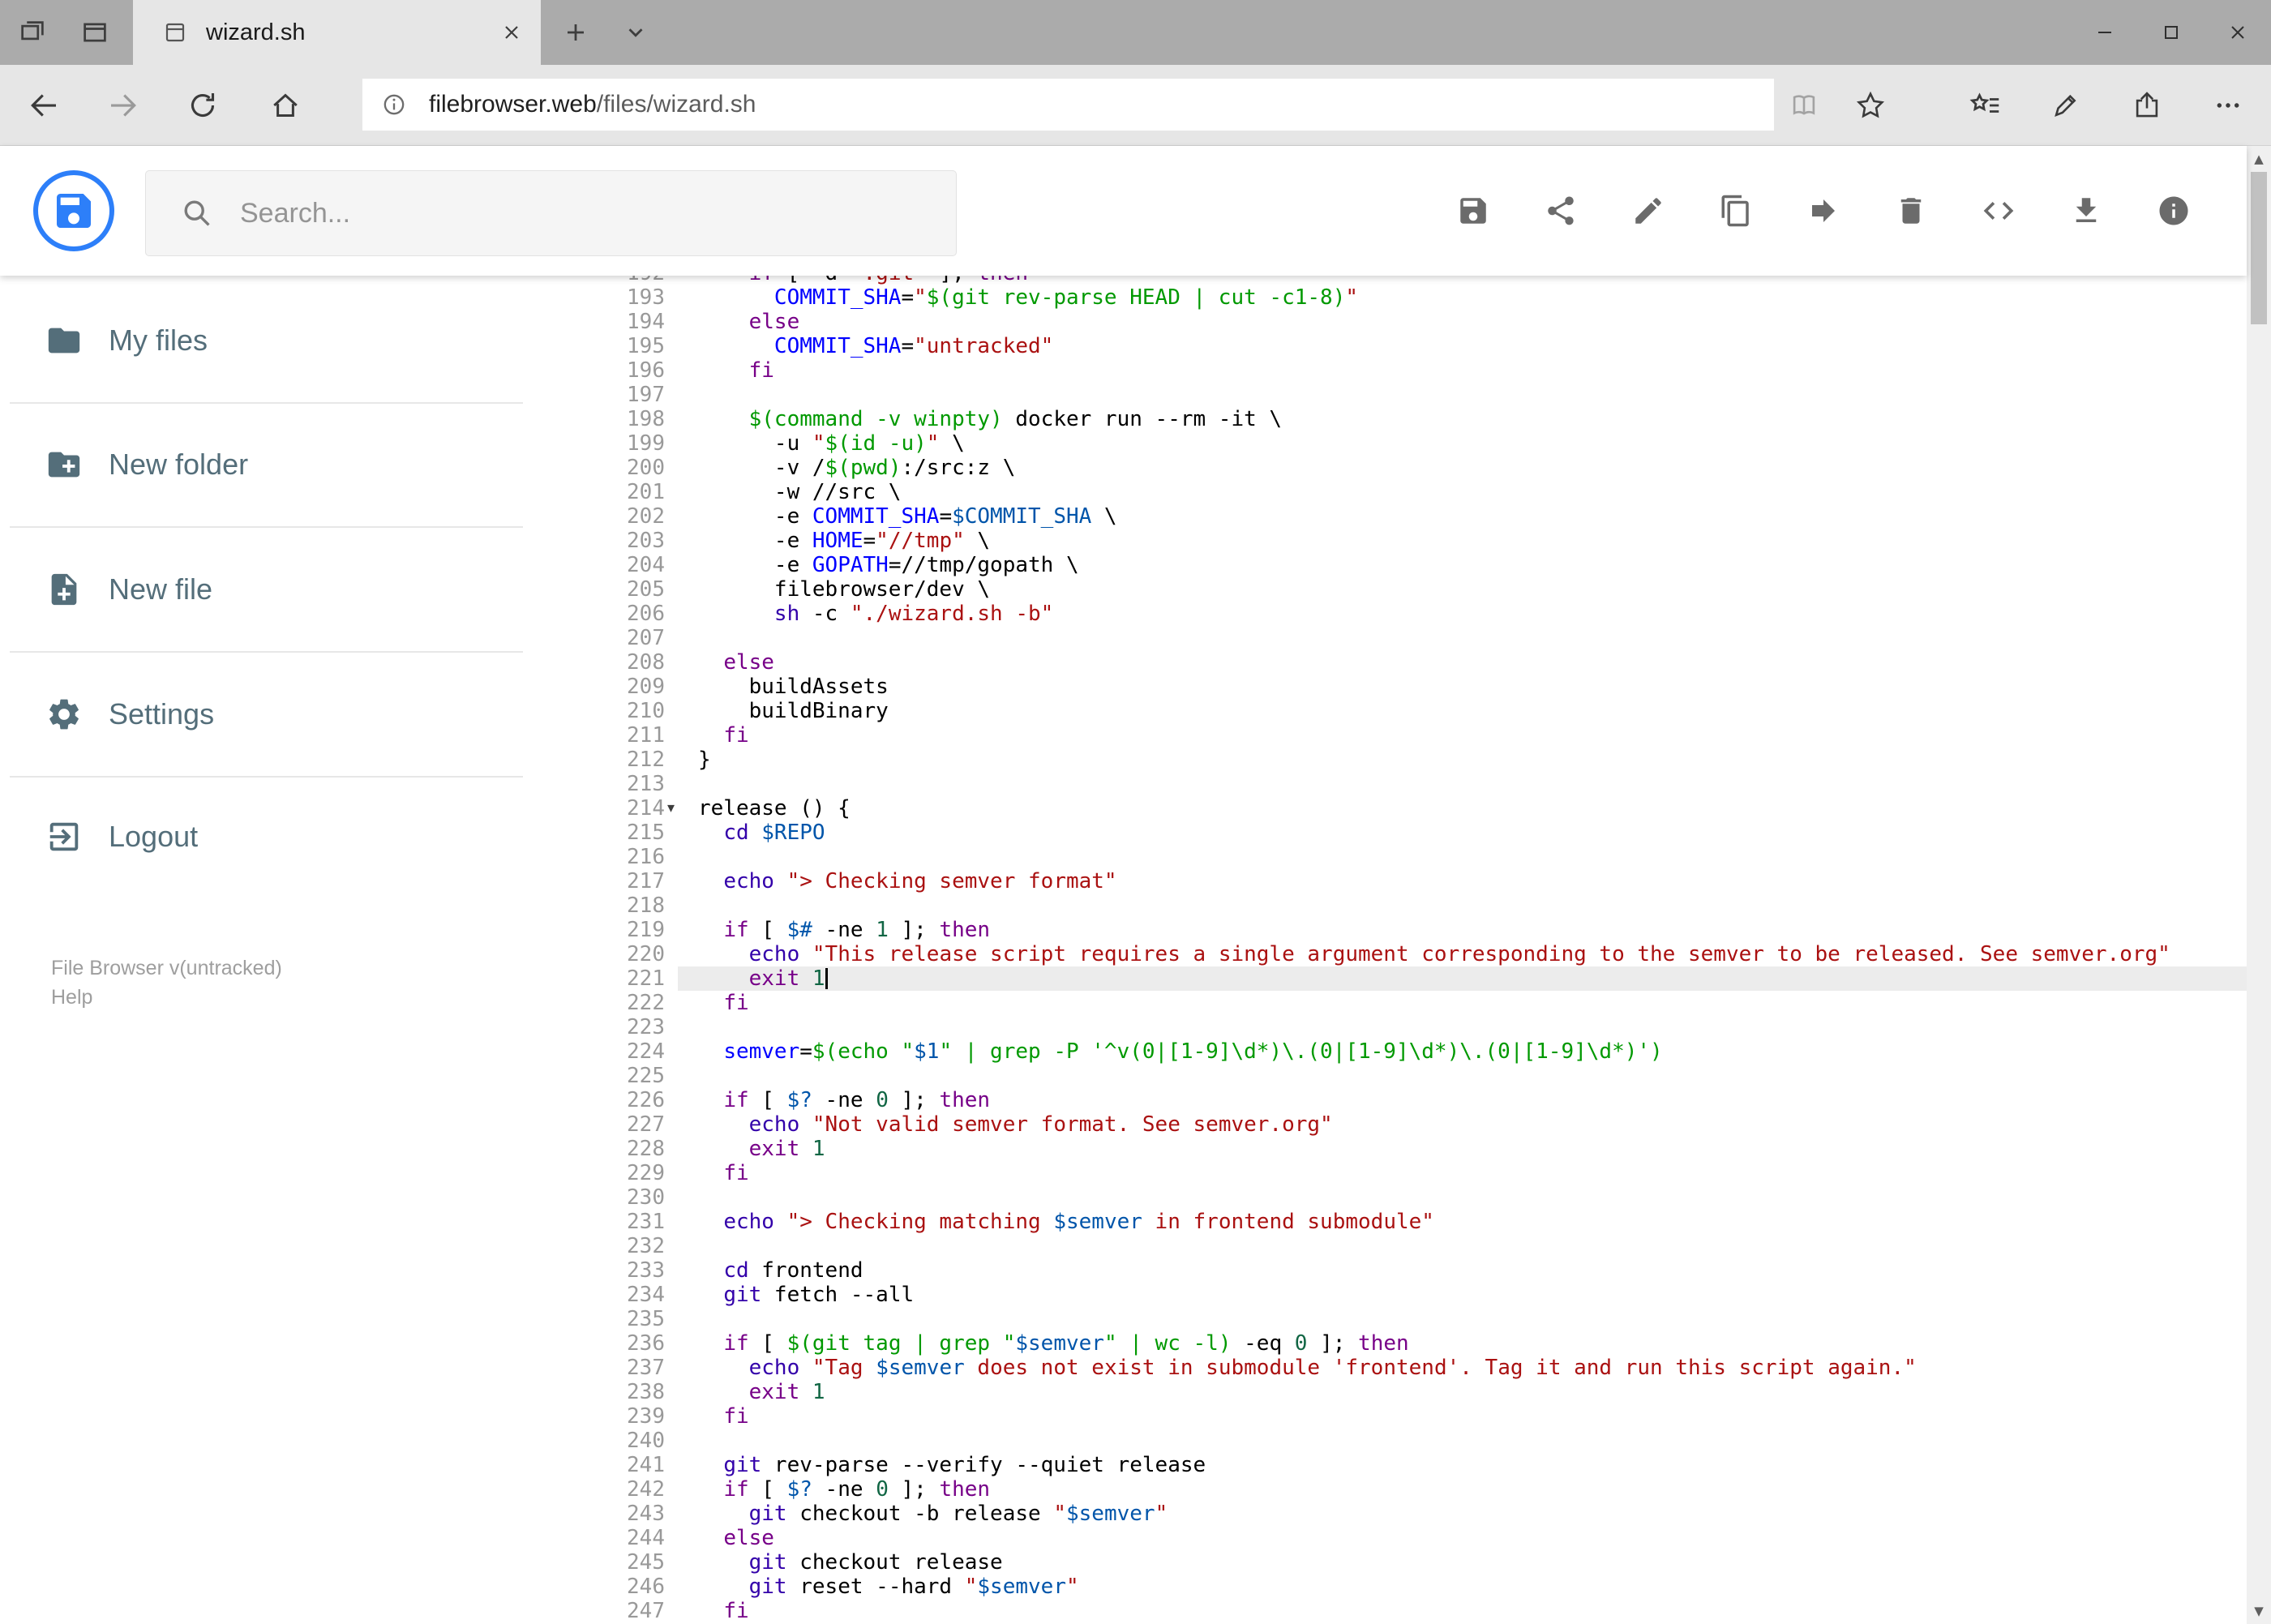 Image resolution: width=2271 pixels, height=1624 pixels. What do you see at coordinates (1427, 881) in the screenshot?
I see `code-line-217: 217 echo "> Checking semver format"` at bounding box center [1427, 881].